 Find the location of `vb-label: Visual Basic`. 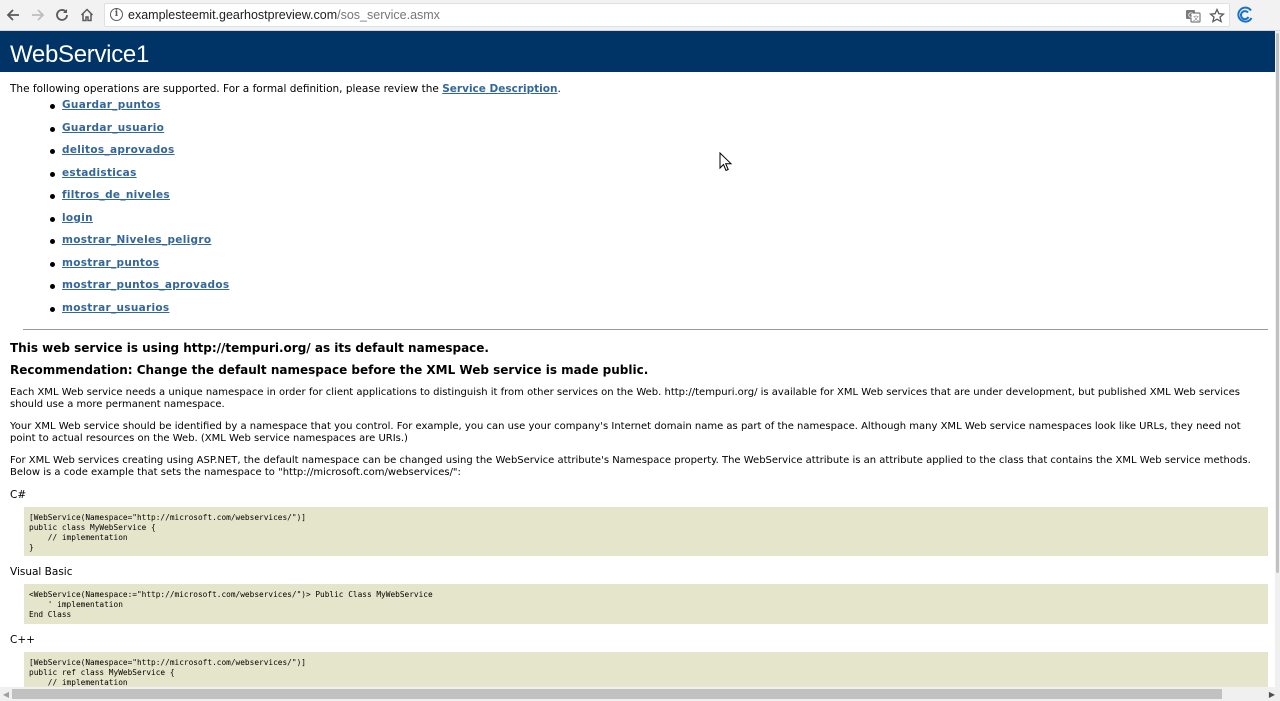

vb-label: Visual Basic is located at coordinates (41, 572).